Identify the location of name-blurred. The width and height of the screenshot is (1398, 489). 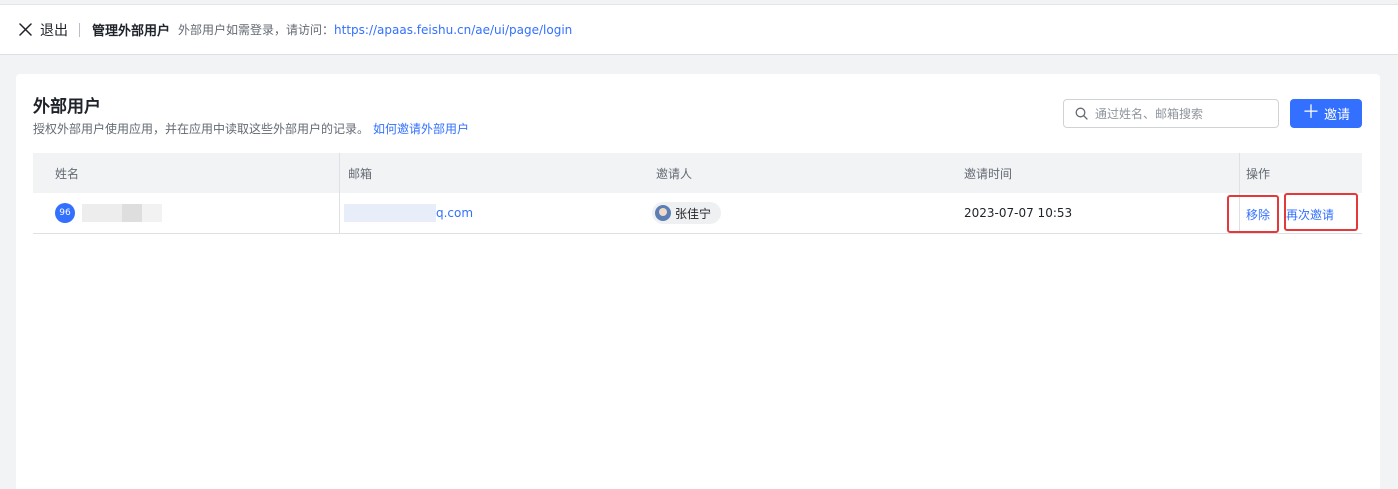
(122, 213).